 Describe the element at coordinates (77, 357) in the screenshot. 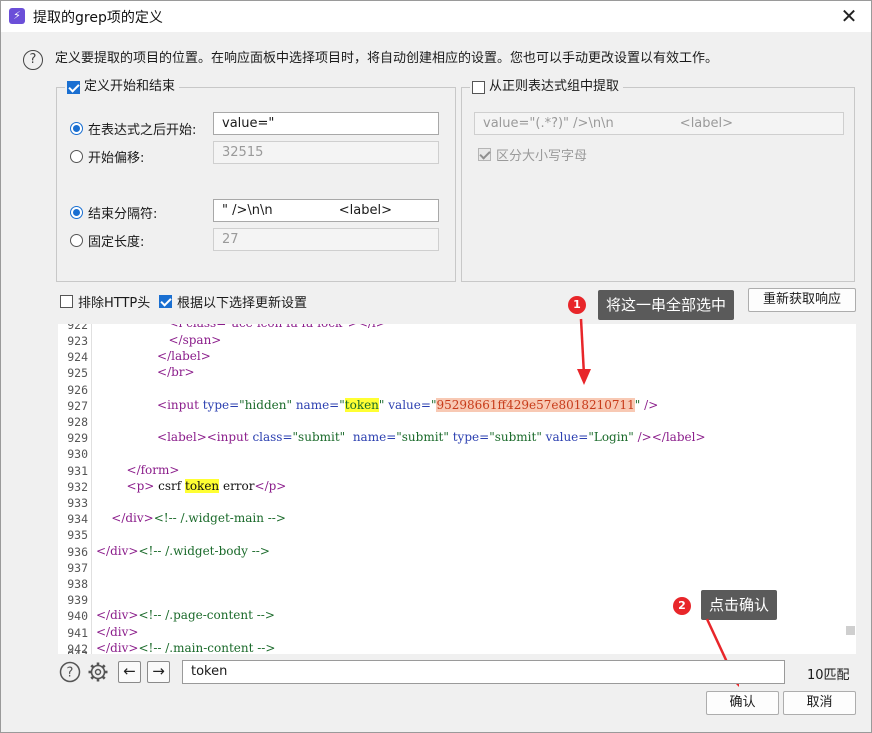

I see `line-number: 924` at that location.